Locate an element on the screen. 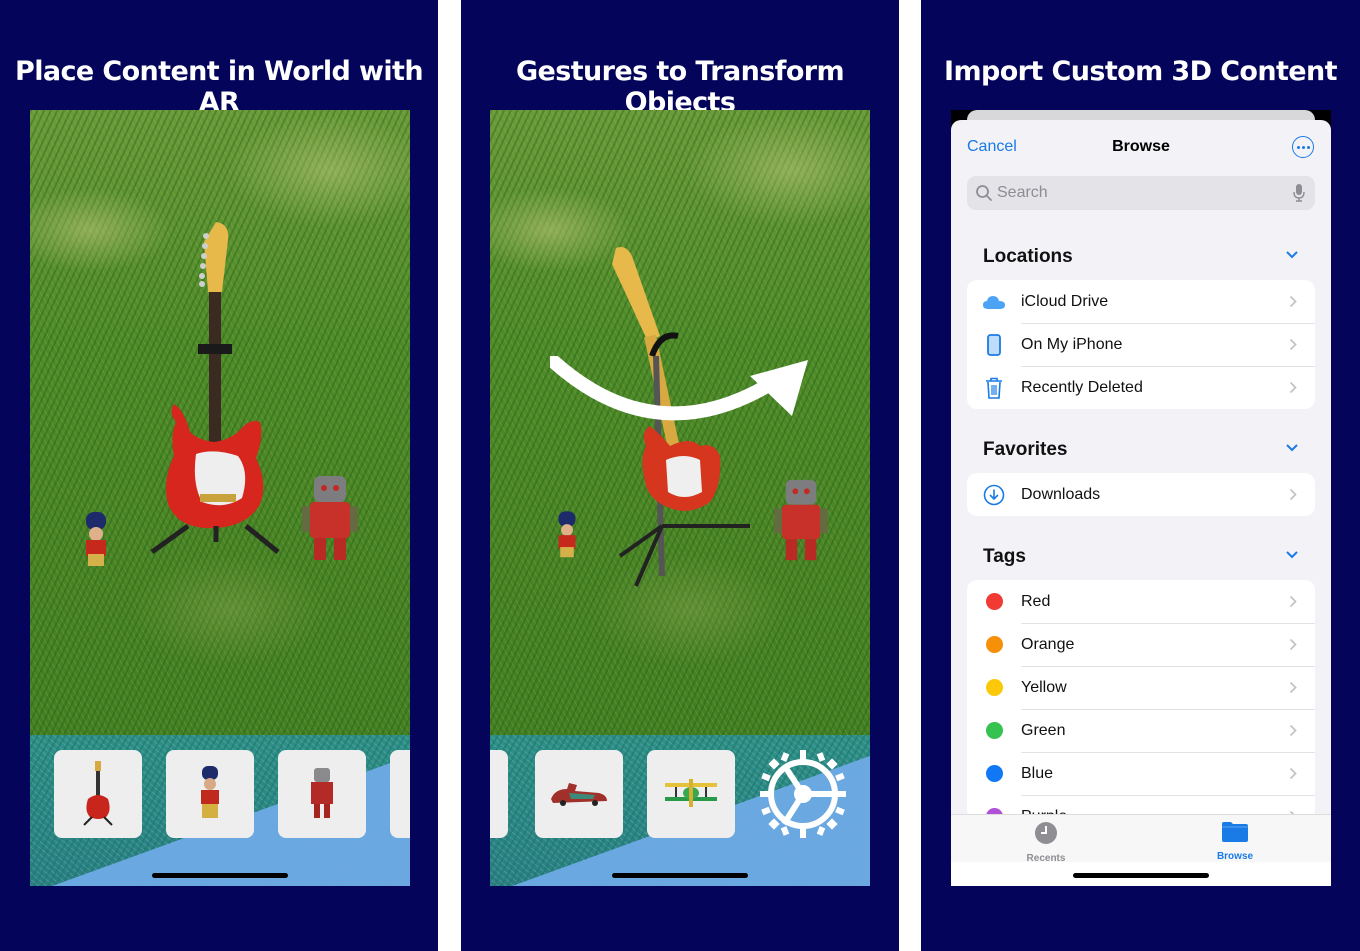 This screenshot has height=951, width=1360. folder-icon is located at coordinates (1235, 832).